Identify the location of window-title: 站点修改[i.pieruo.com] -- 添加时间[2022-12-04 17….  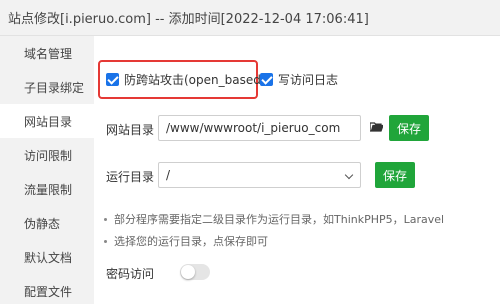
(188, 19).